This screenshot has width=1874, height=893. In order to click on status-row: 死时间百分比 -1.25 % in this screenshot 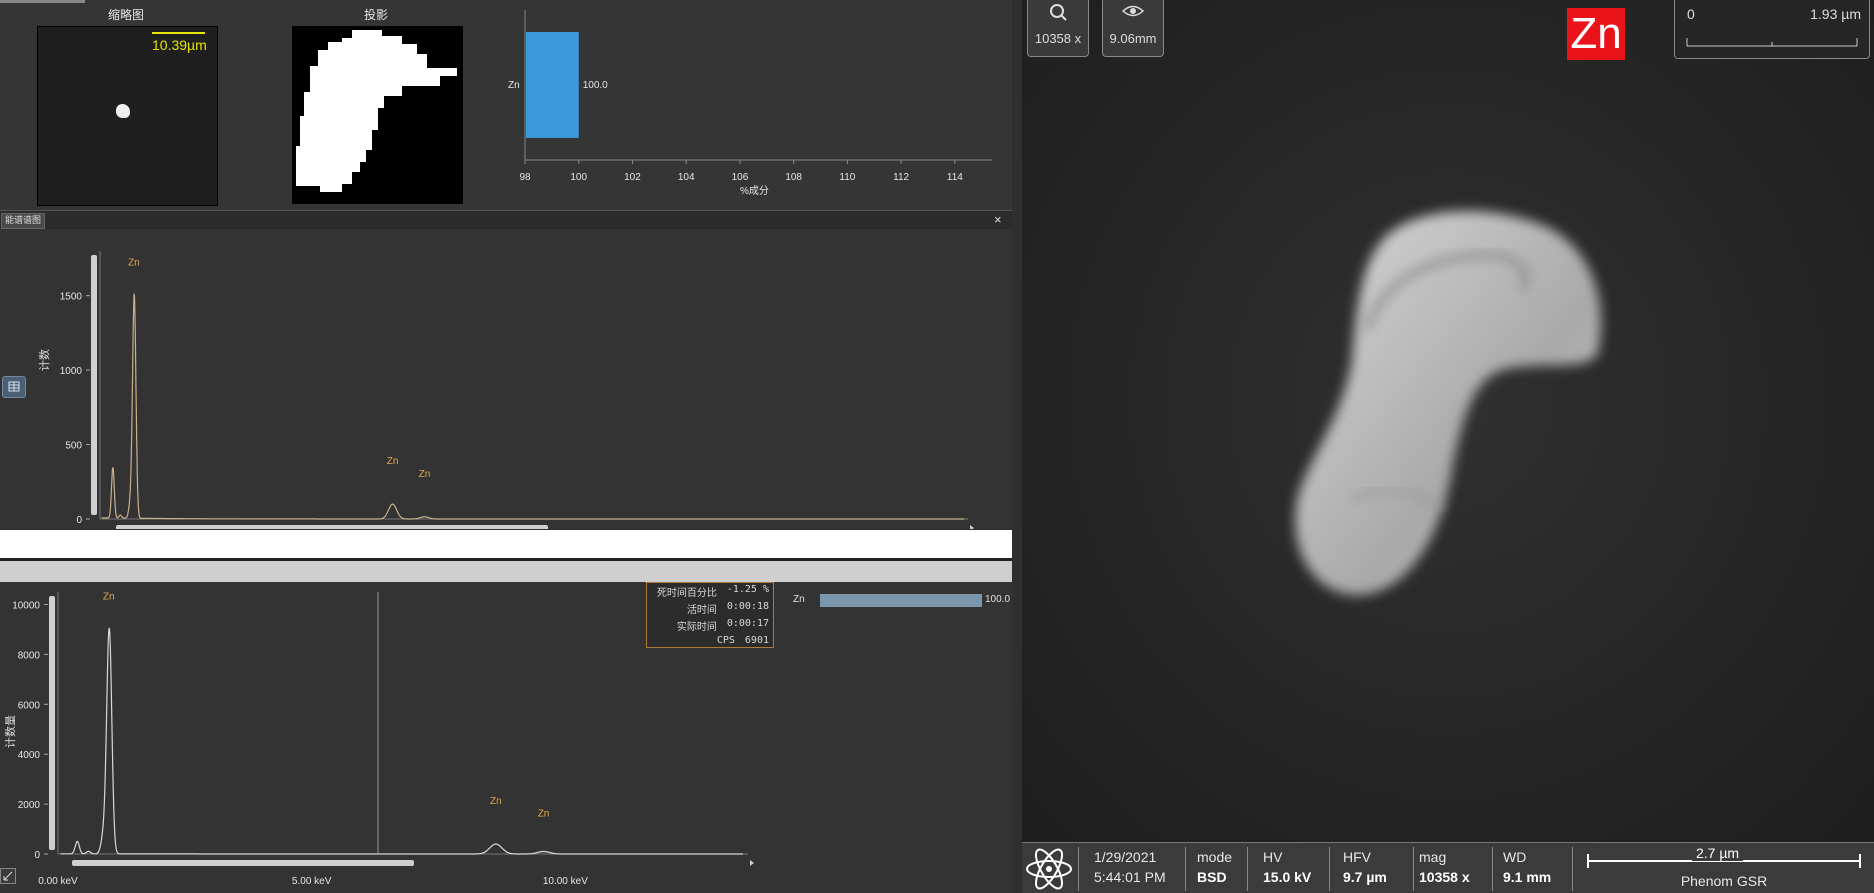, I will do `click(712, 591)`.